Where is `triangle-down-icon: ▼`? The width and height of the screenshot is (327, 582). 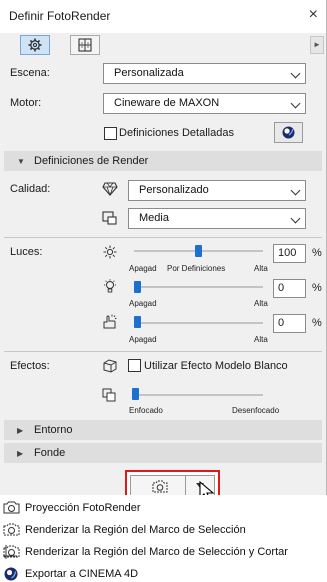
triangle-down-icon: ▼ is located at coordinates (21, 161).